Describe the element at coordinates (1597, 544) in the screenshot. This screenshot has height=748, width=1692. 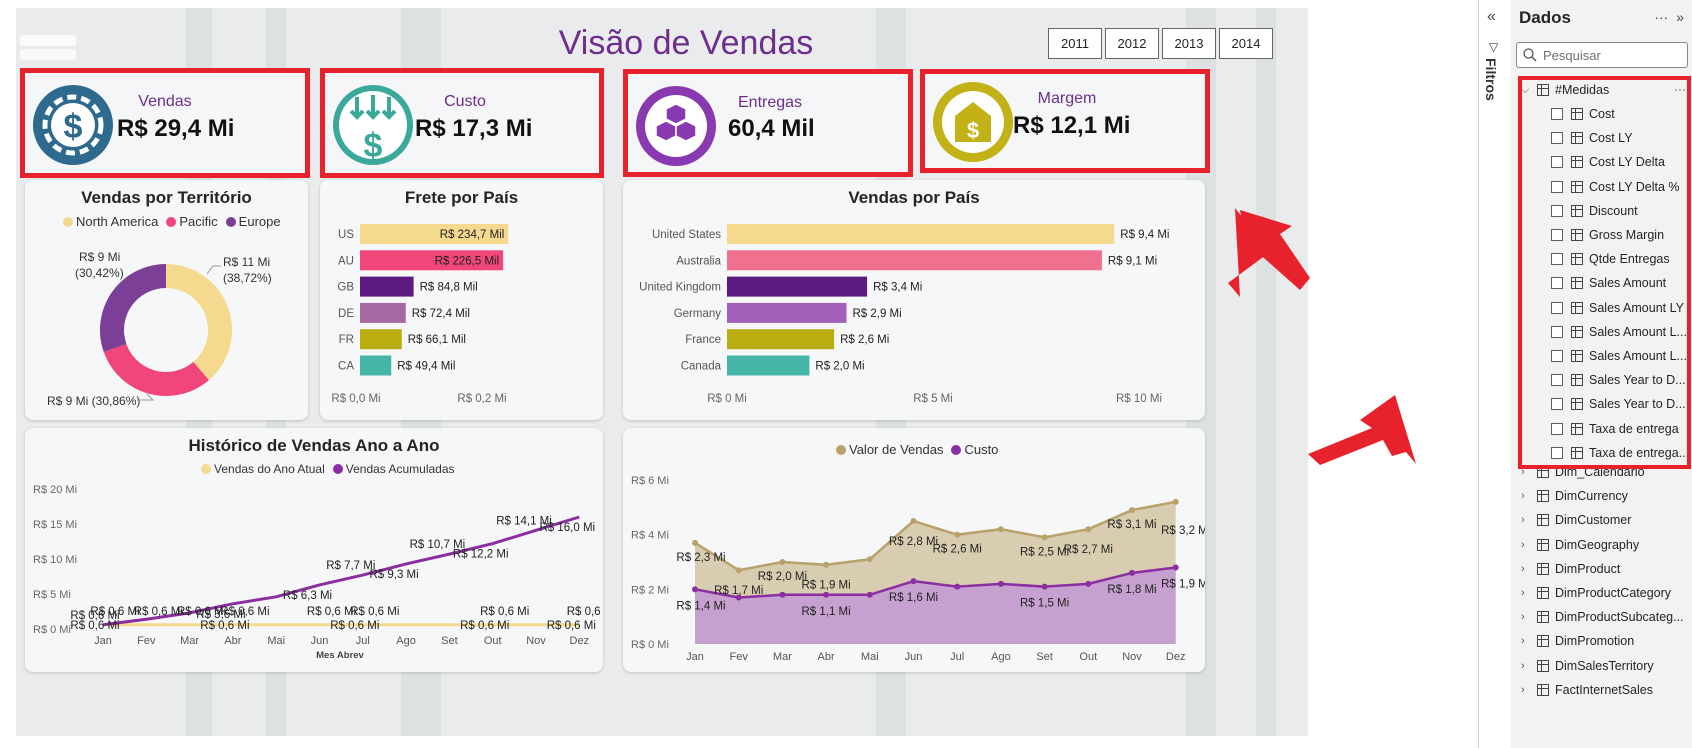
I see `tree-table-label: DimGeography` at that location.